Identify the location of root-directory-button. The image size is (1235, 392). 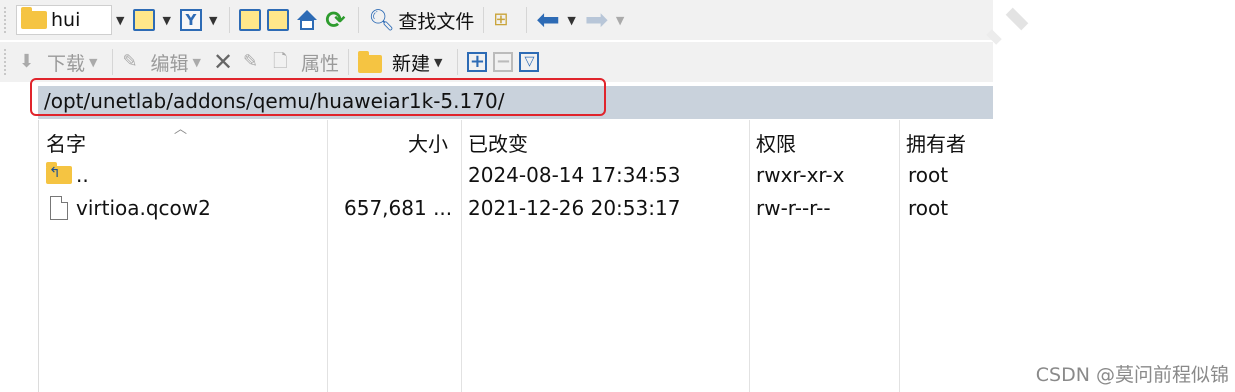
(278, 20).